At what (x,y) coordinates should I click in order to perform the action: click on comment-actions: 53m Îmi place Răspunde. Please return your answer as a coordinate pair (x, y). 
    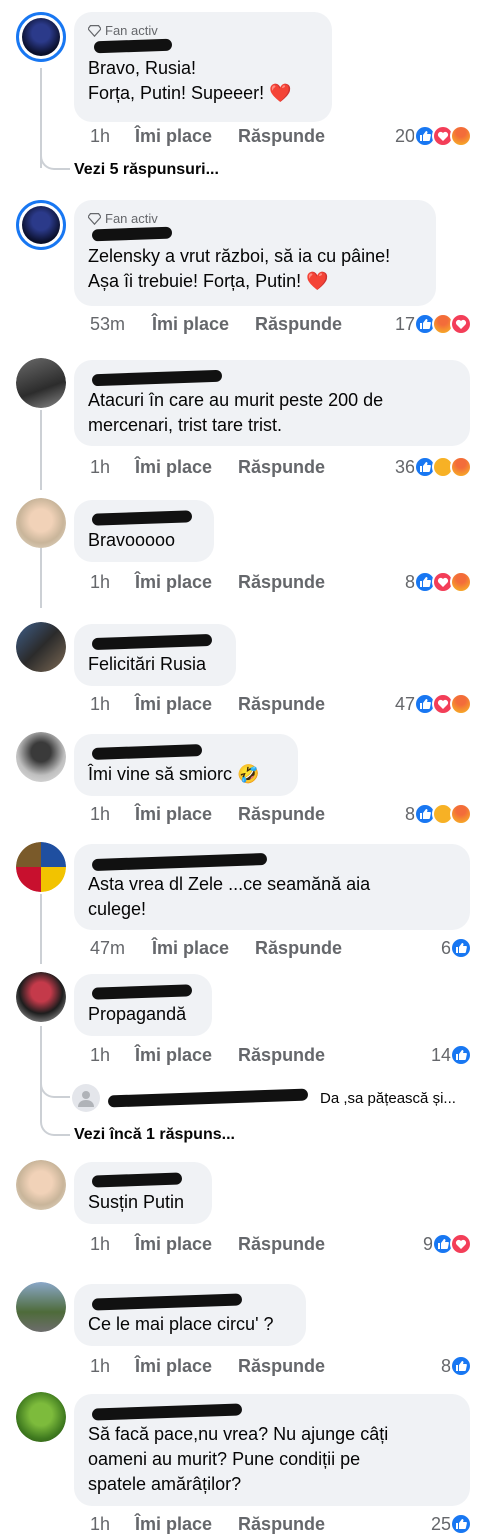
    Looking at the image, I should click on (216, 324).